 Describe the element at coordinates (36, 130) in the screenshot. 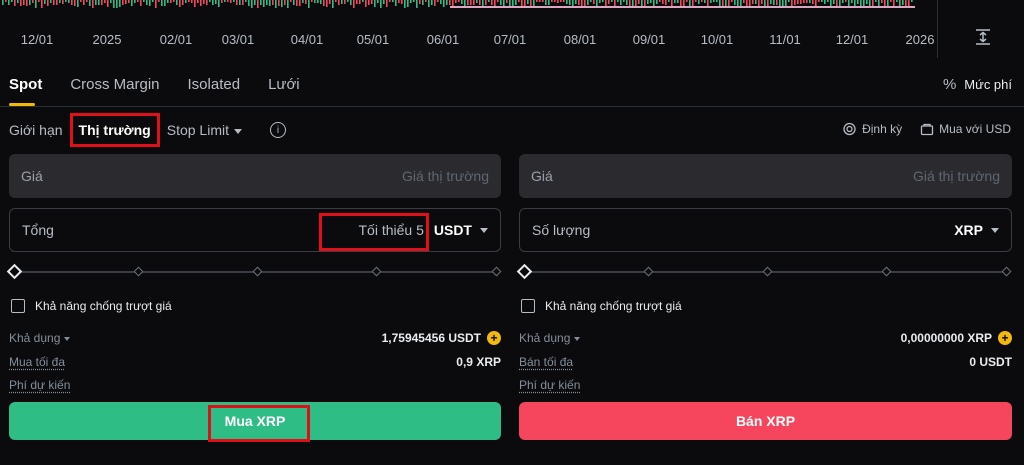

I see `order-type-limit: Giới hạn` at that location.